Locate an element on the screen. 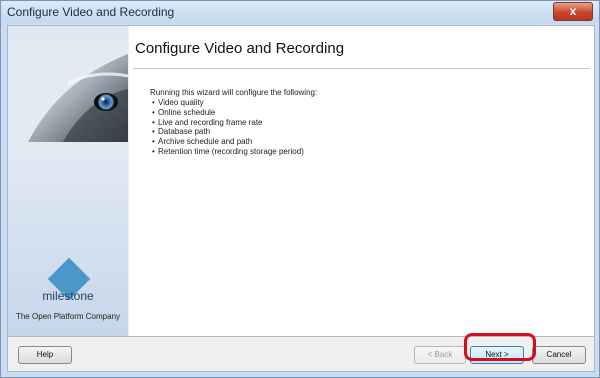  brand-tagline: The Open Platform Company is located at coordinates (68, 316).